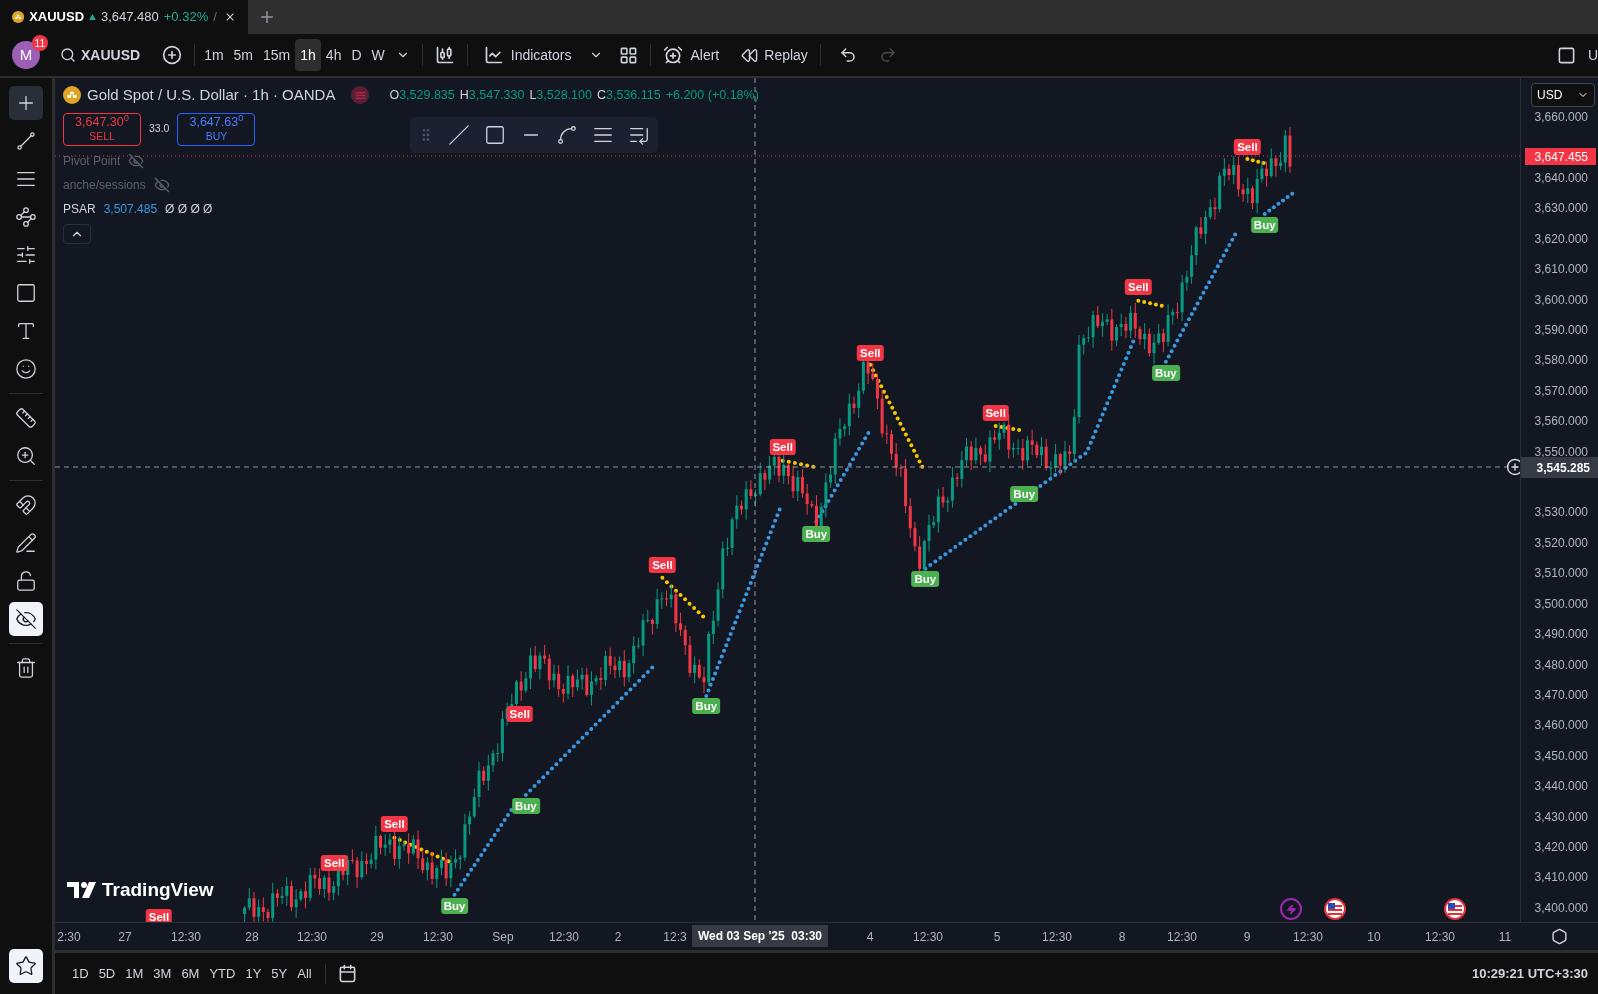  I want to click on range-button: 1D, so click(80, 973).